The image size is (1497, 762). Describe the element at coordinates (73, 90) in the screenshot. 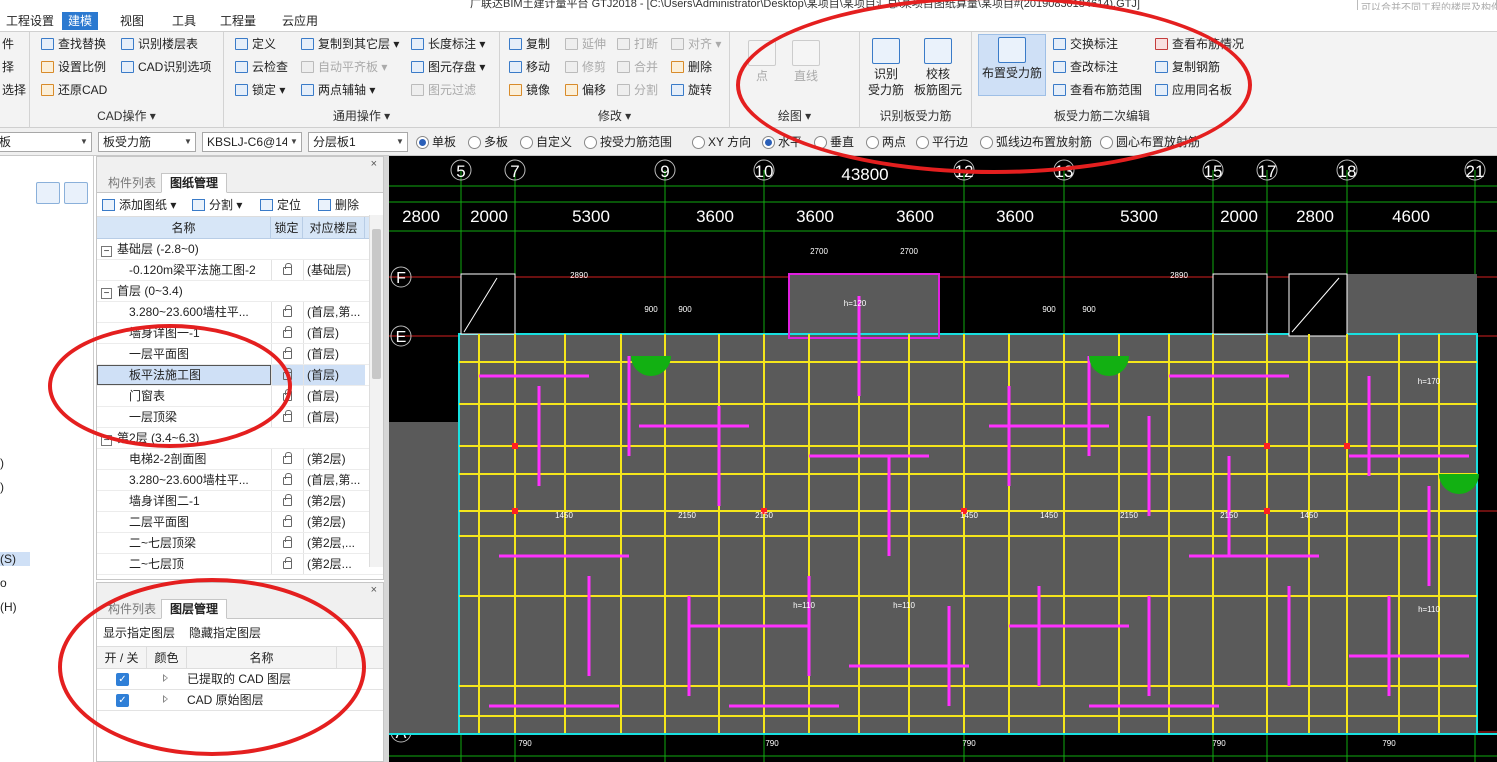

I see `restore-cad-button: 还原CAD` at that location.